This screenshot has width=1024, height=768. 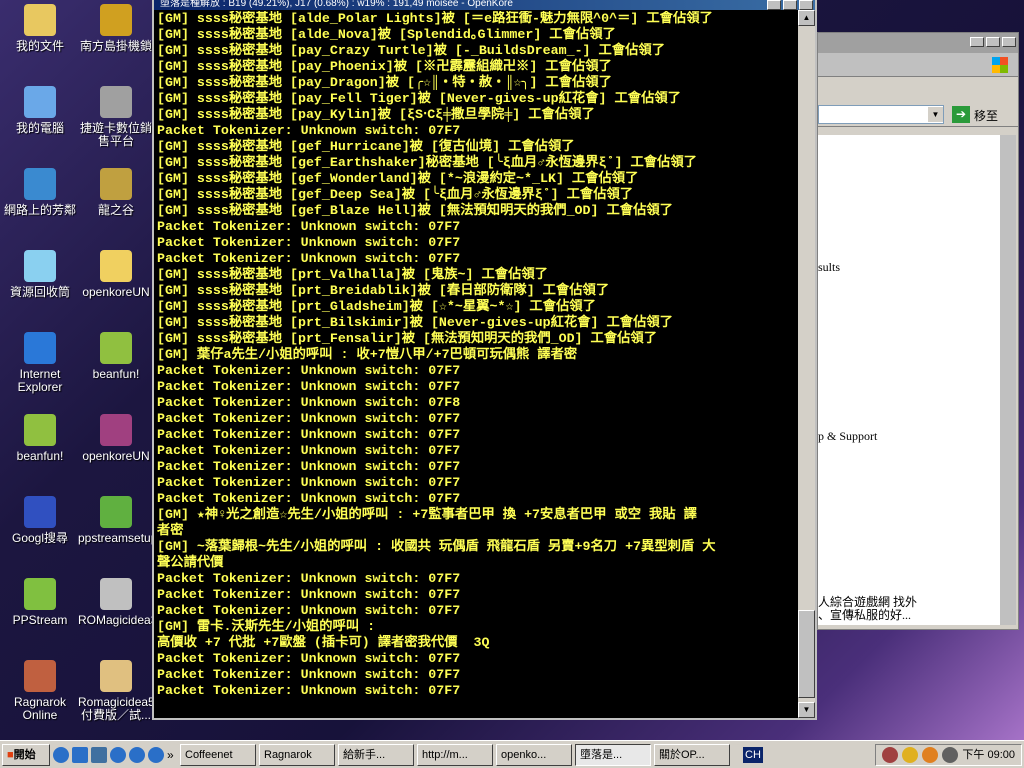 What do you see at coordinates (266, 626) in the screenshot?
I see `console-line: [GM] 雷卡.沃斯先生/小姐的呼叫 :` at bounding box center [266, 626].